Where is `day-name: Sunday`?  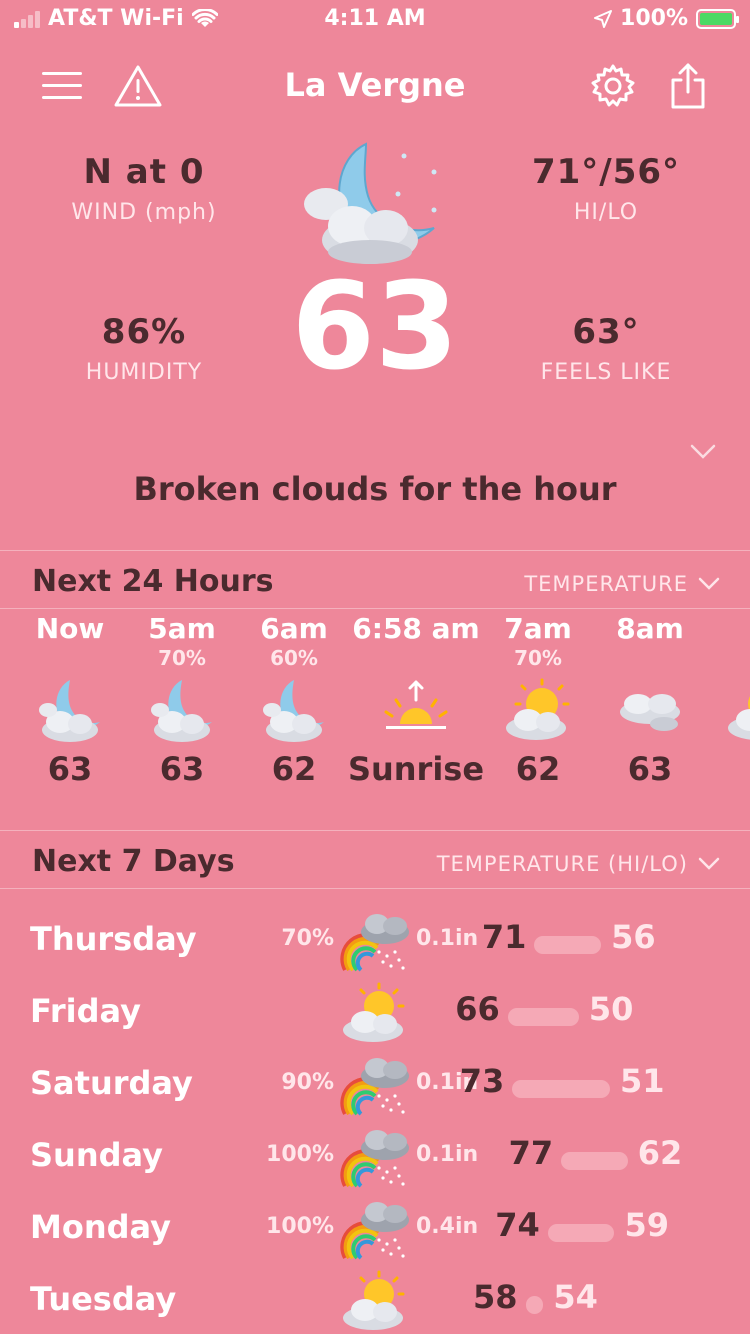 day-name: Sunday is located at coordinates (96, 1155).